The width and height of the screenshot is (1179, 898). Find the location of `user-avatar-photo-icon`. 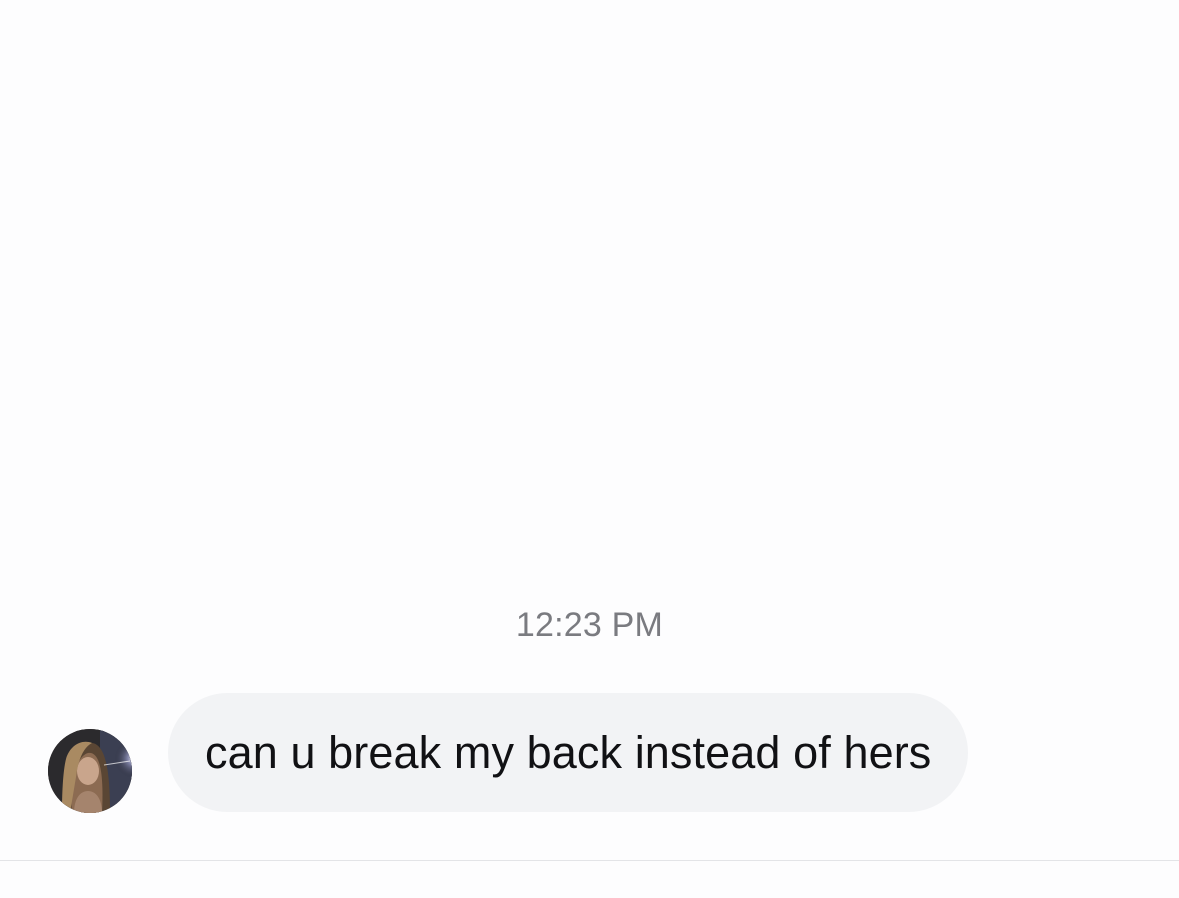

user-avatar-photo-icon is located at coordinates (90, 771).